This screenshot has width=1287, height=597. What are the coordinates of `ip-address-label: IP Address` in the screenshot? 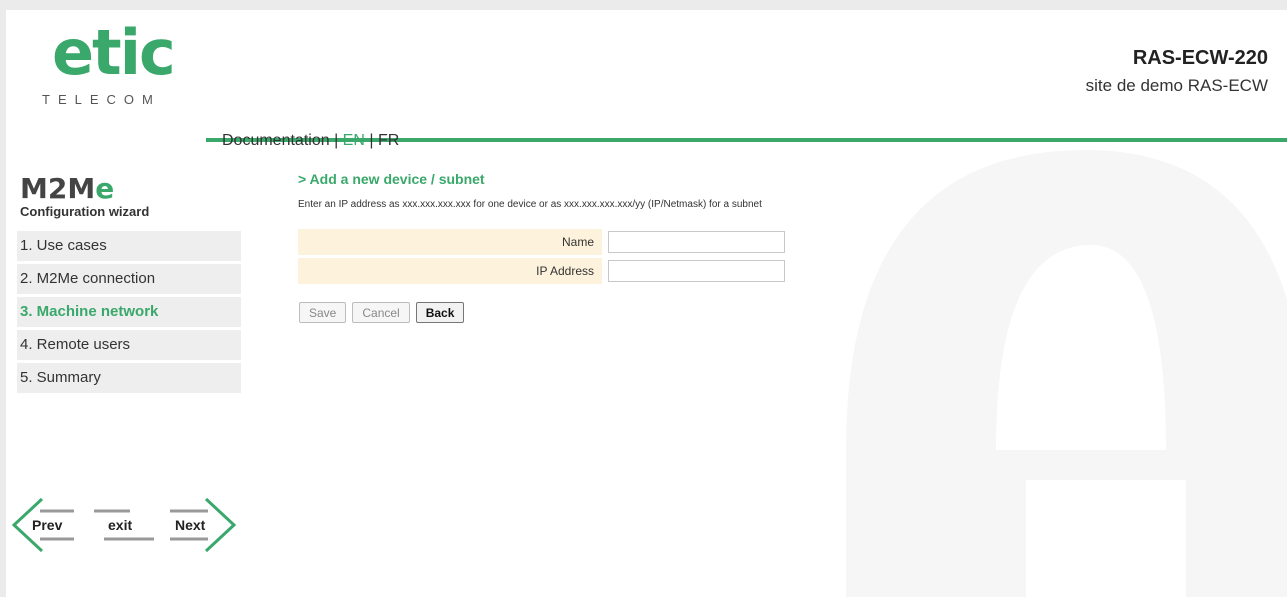 It's located at (450, 271).